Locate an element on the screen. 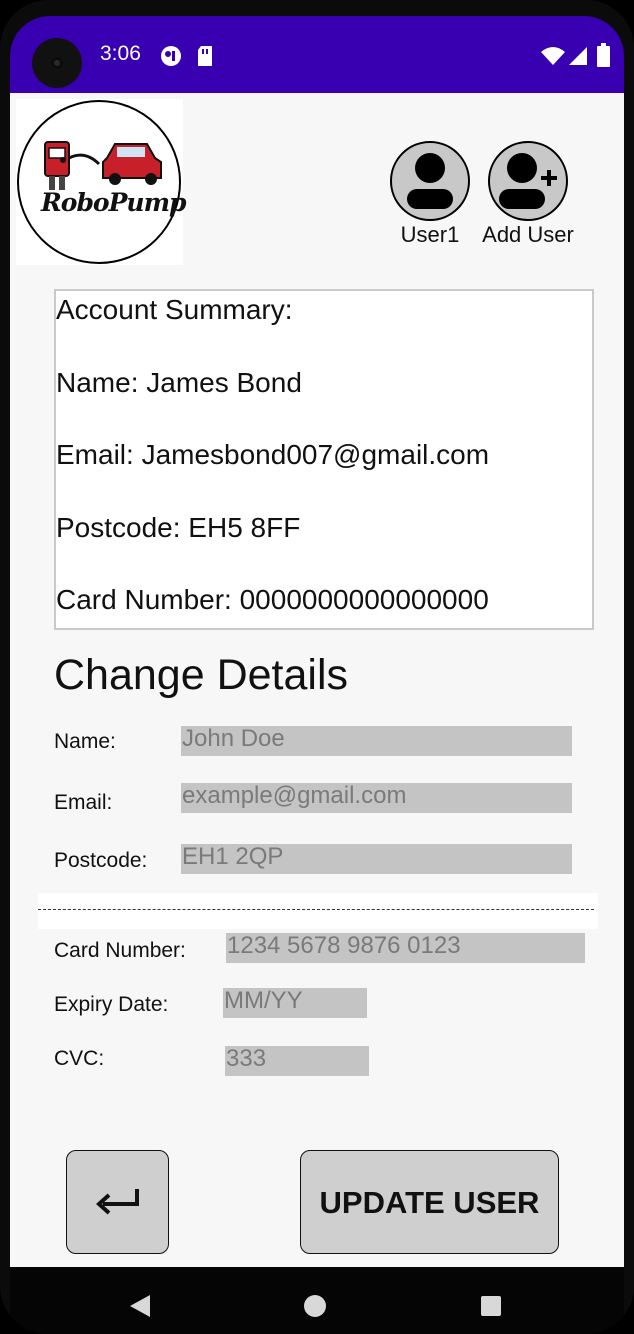 Image resolution: width=634 pixels, height=1334 pixels. email-input: example@gmail.com is located at coordinates (376, 798).